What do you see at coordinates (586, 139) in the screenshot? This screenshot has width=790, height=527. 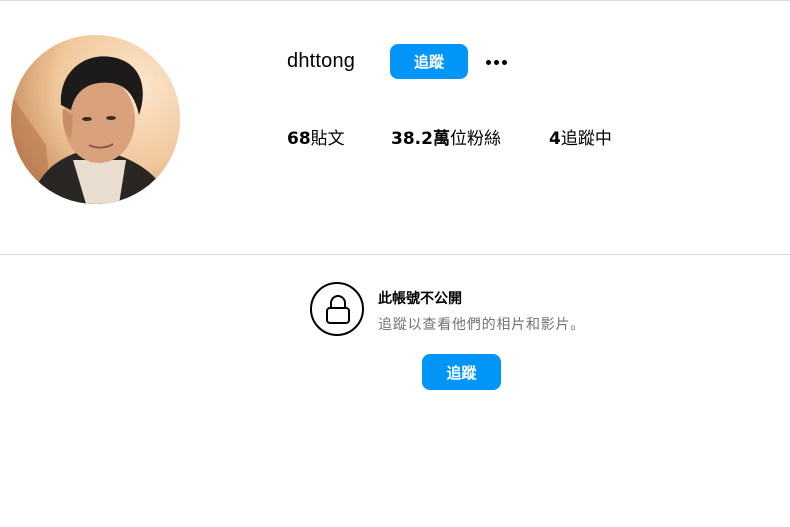 I see `following-label: 追蹤中` at bounding box center [586, 139].